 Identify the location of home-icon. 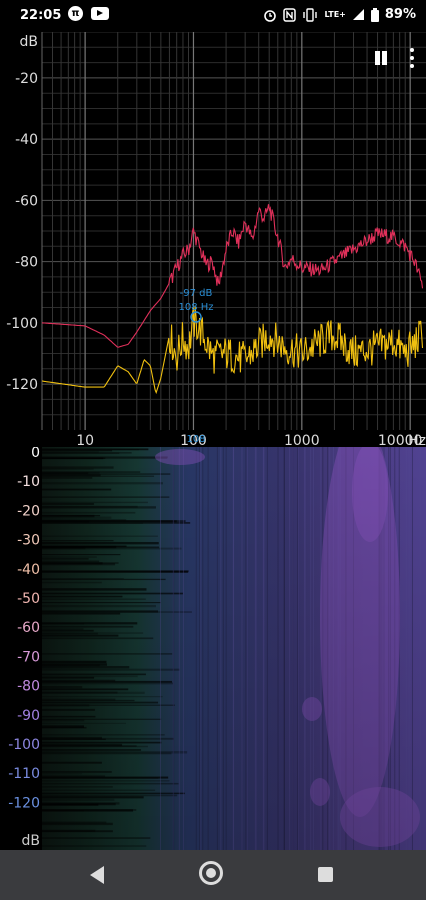
(211, 873).